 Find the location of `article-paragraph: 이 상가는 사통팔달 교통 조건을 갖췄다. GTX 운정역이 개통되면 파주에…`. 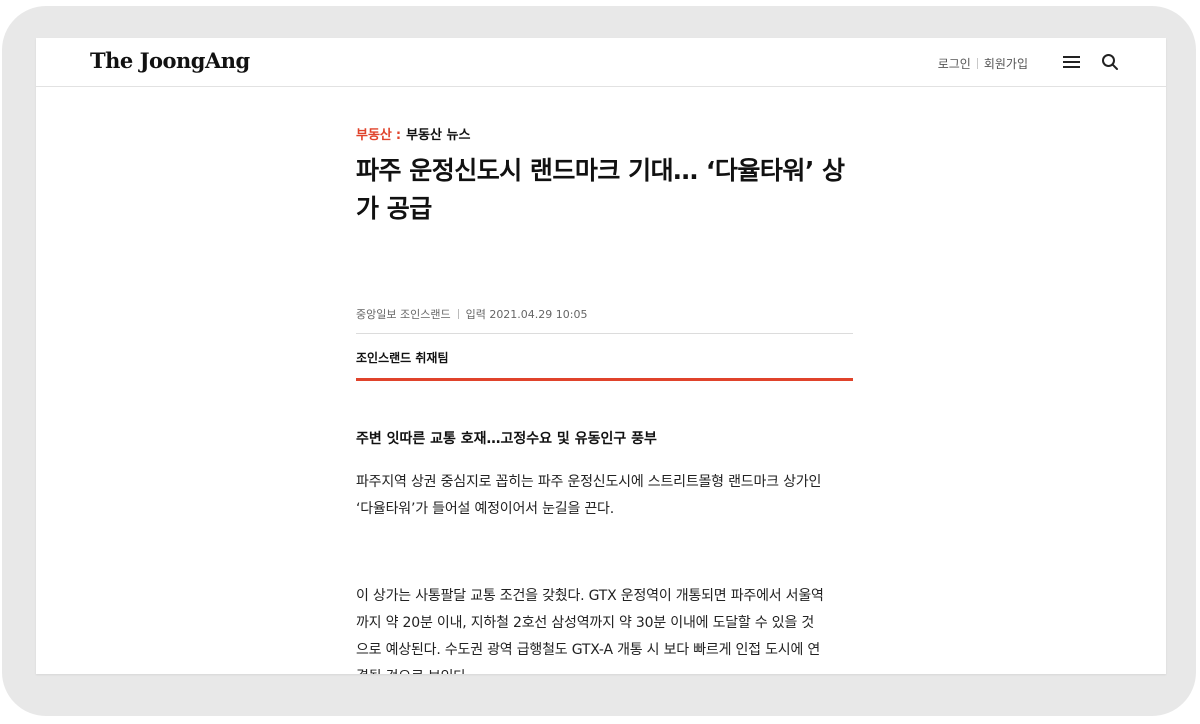

article-paragraph: 이 상가는 사통팔달 교통 조건을 갖췄다. GTX 운정역이 개통되면 파주에… is located at coordinates (590, 631).